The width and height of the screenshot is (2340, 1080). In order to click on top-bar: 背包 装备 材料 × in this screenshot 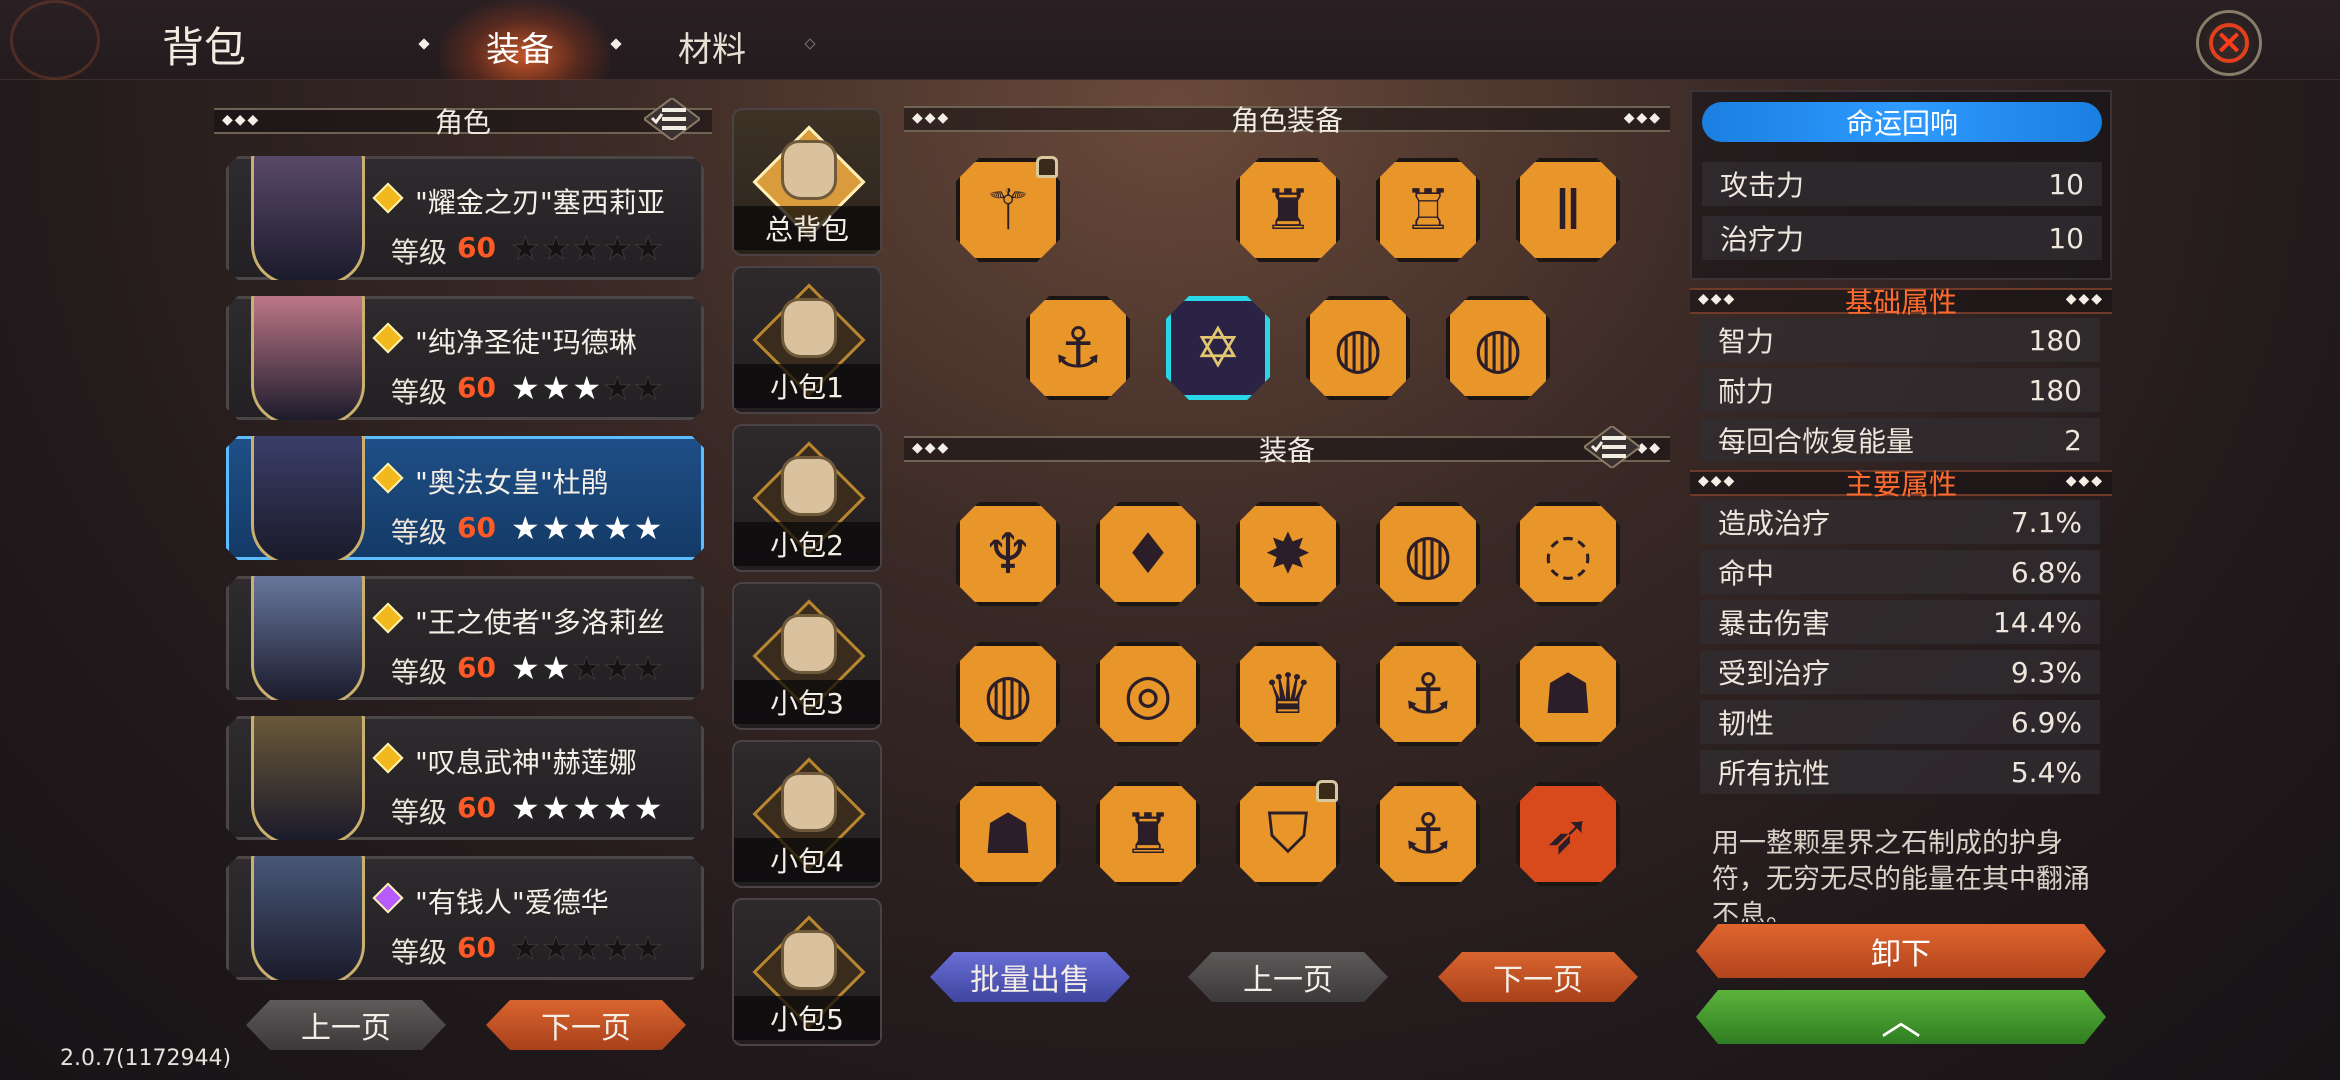, I will do `click(1170, 40)`.